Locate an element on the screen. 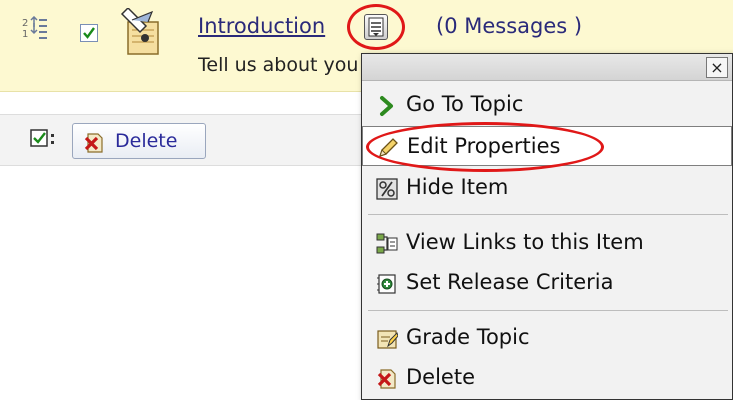  reorder-icon: 2 1 is located at coordinates (35, 27).